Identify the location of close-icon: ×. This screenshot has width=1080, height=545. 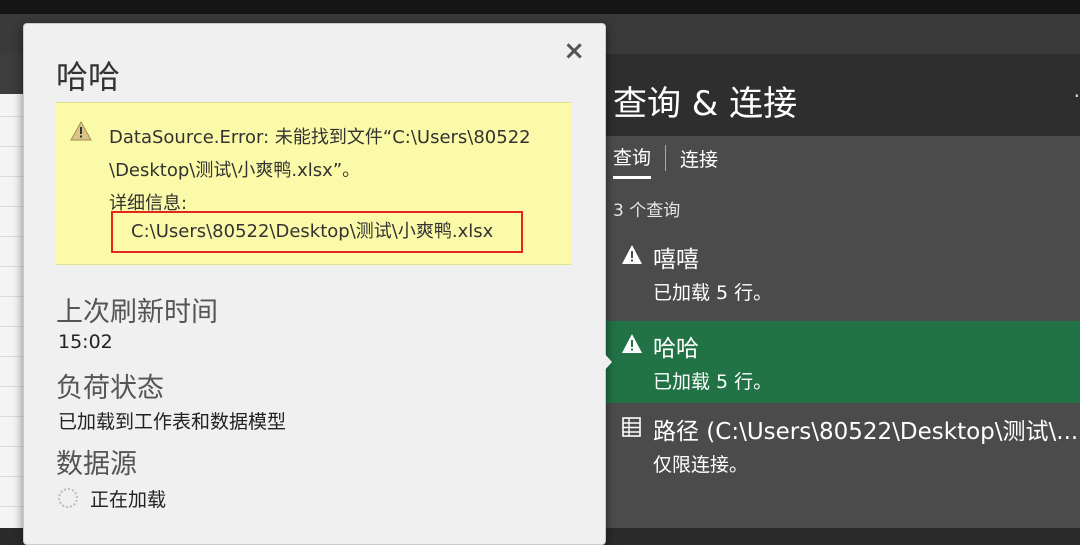
(574, 51).